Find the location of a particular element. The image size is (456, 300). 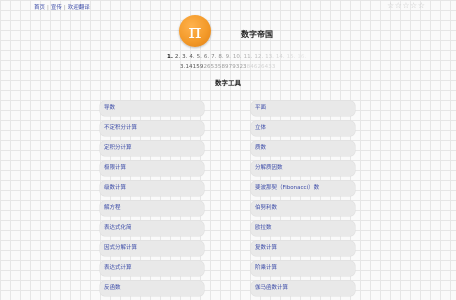

pi-digits: 3.1415926535897932384626433 is located at coordinates (227, 67).